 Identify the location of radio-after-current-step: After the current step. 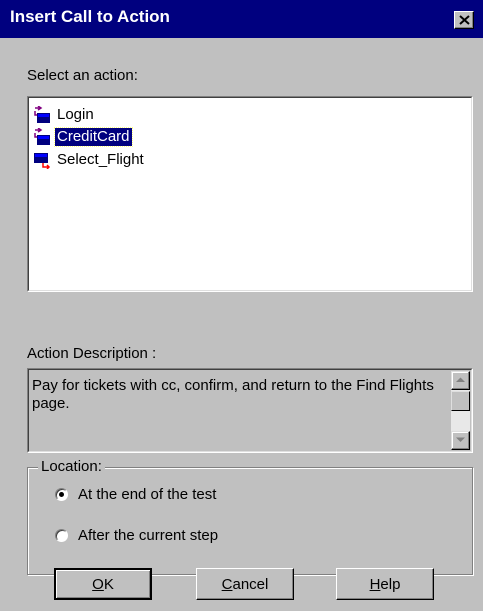
(136, 535).